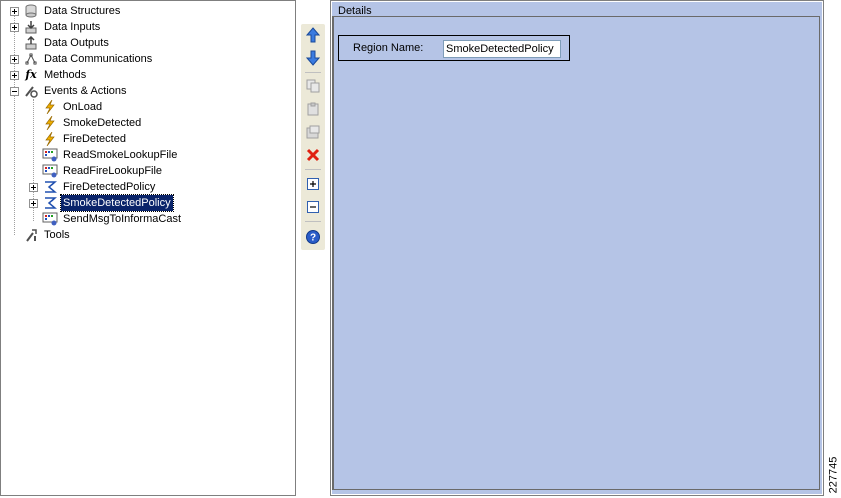 The width and height of the screenshot is (841, 498). I want to click on tree-item-data-communications: Data Communications, so click(82, 59).